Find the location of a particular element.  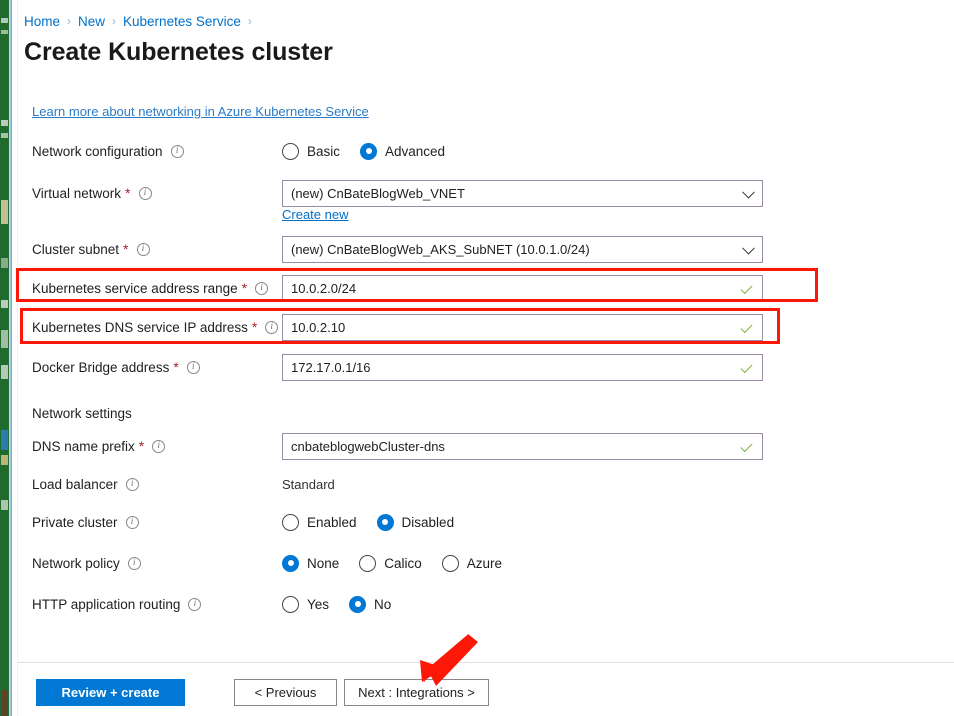

label-text: Virtual network is located at coordinates (77, 193).